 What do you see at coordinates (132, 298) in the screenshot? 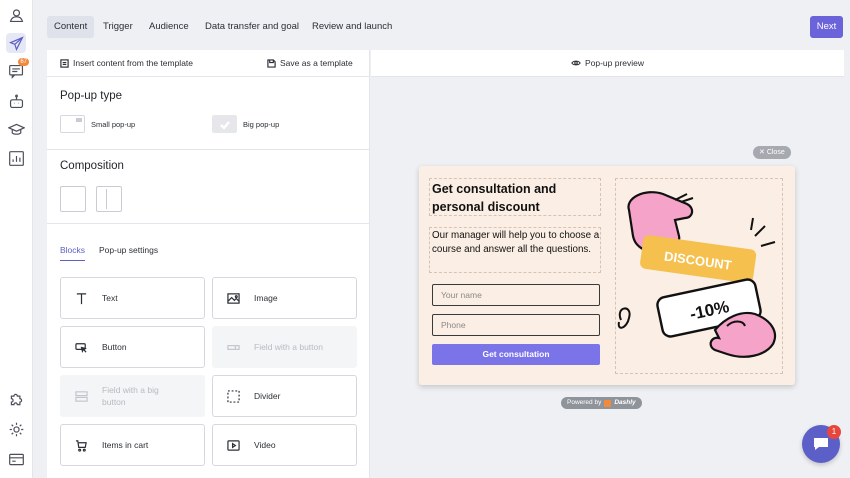
I see `block-text: Text` at bounding box center [132, 298].